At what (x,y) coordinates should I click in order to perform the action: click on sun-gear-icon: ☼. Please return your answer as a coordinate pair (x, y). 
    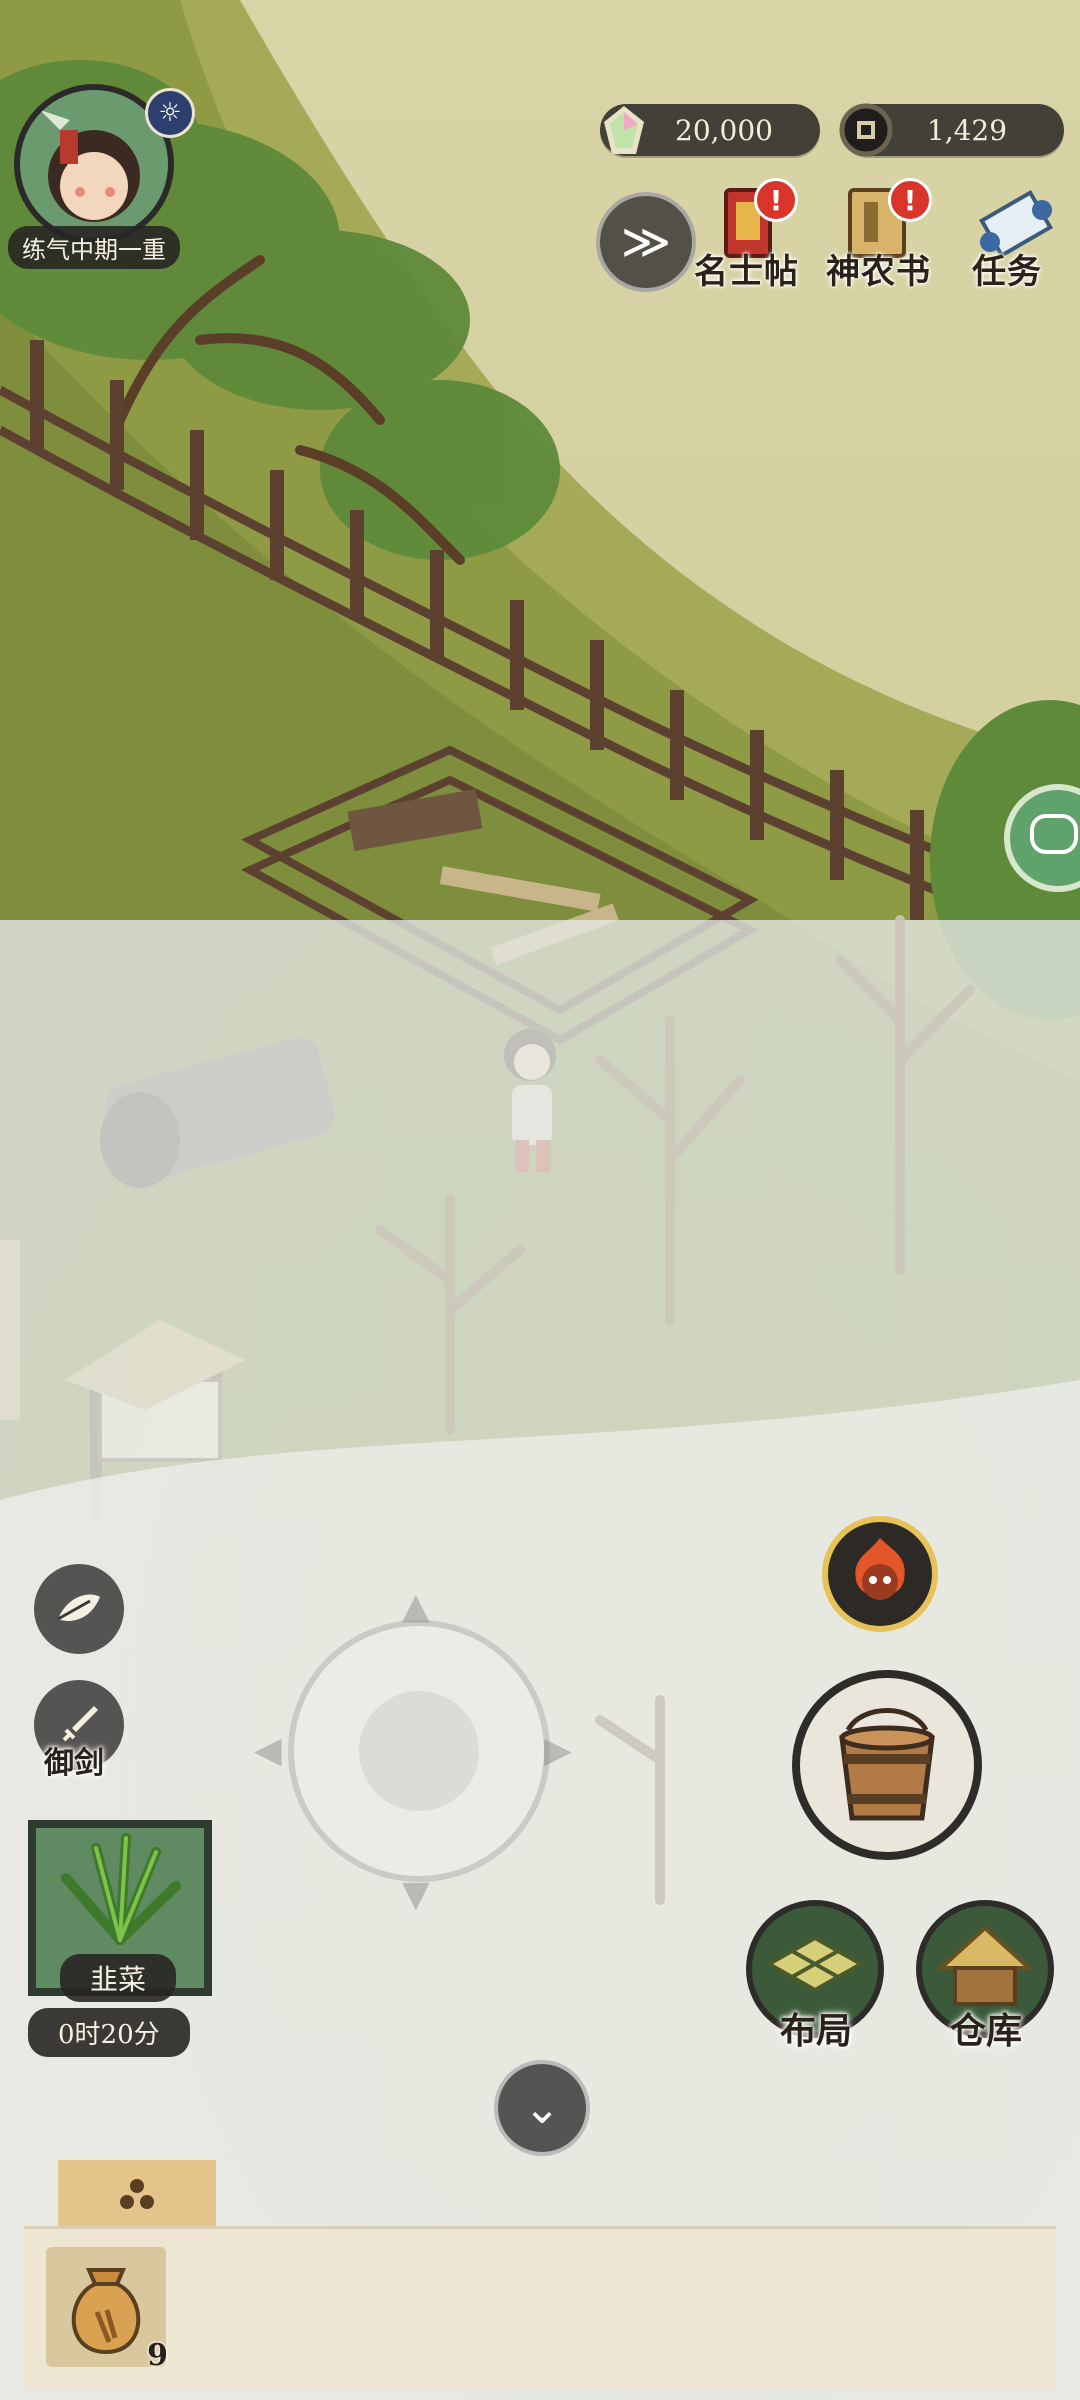
    Looking at the image, I should click on (170, 113).